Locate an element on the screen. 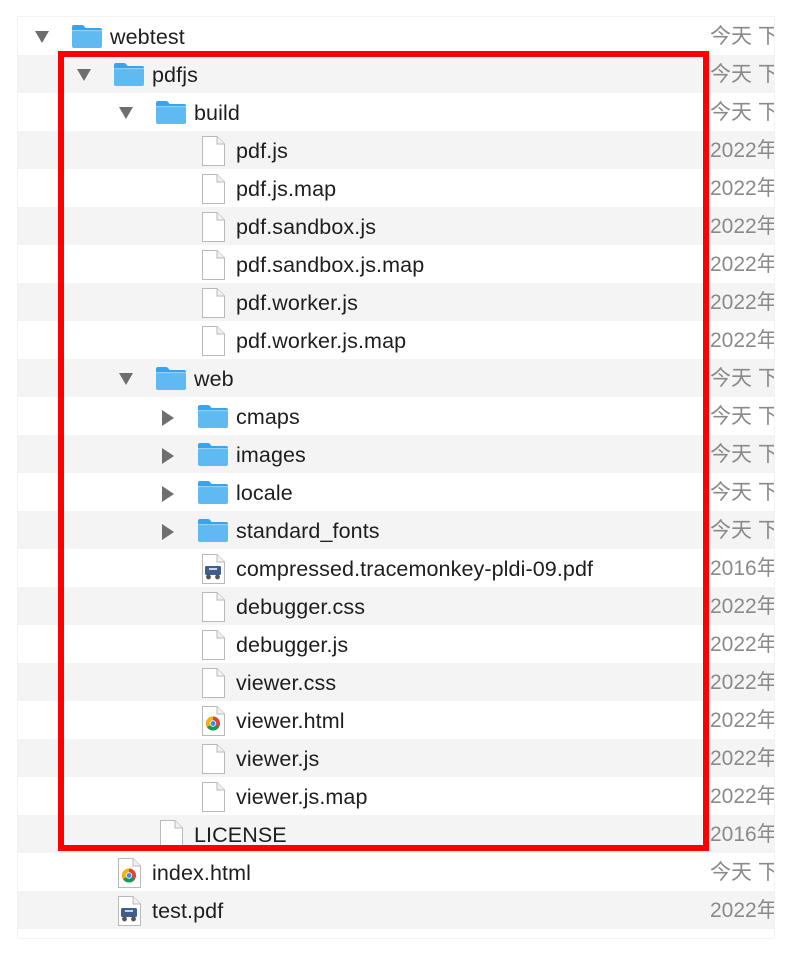 This screenshot has width=790, height=954. file-name: debugger.css is located at coordinates (301, 607).